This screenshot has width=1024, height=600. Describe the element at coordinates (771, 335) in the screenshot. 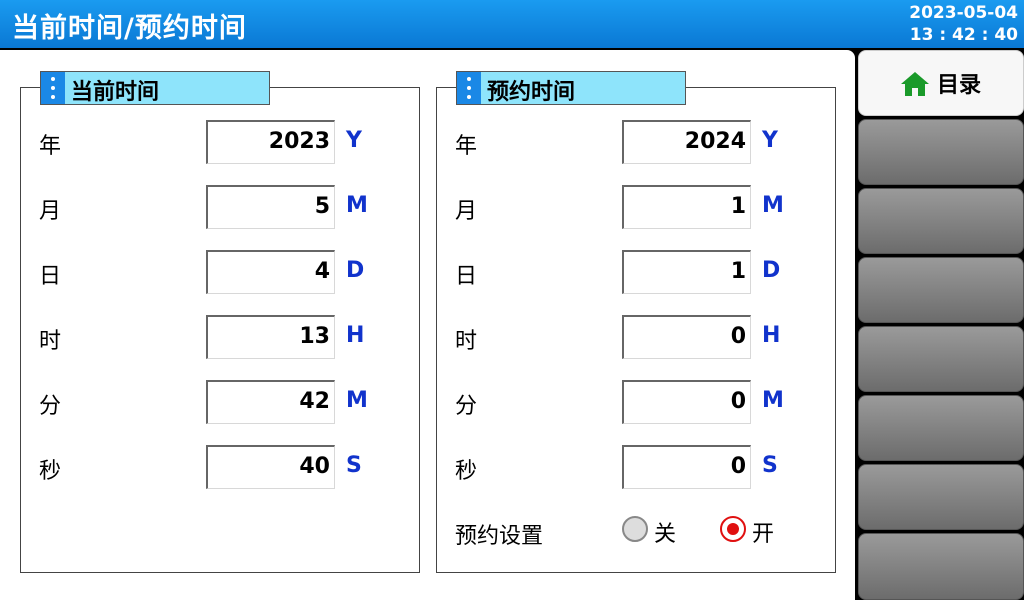

I see `reserve-hour-unit: H` at that location.